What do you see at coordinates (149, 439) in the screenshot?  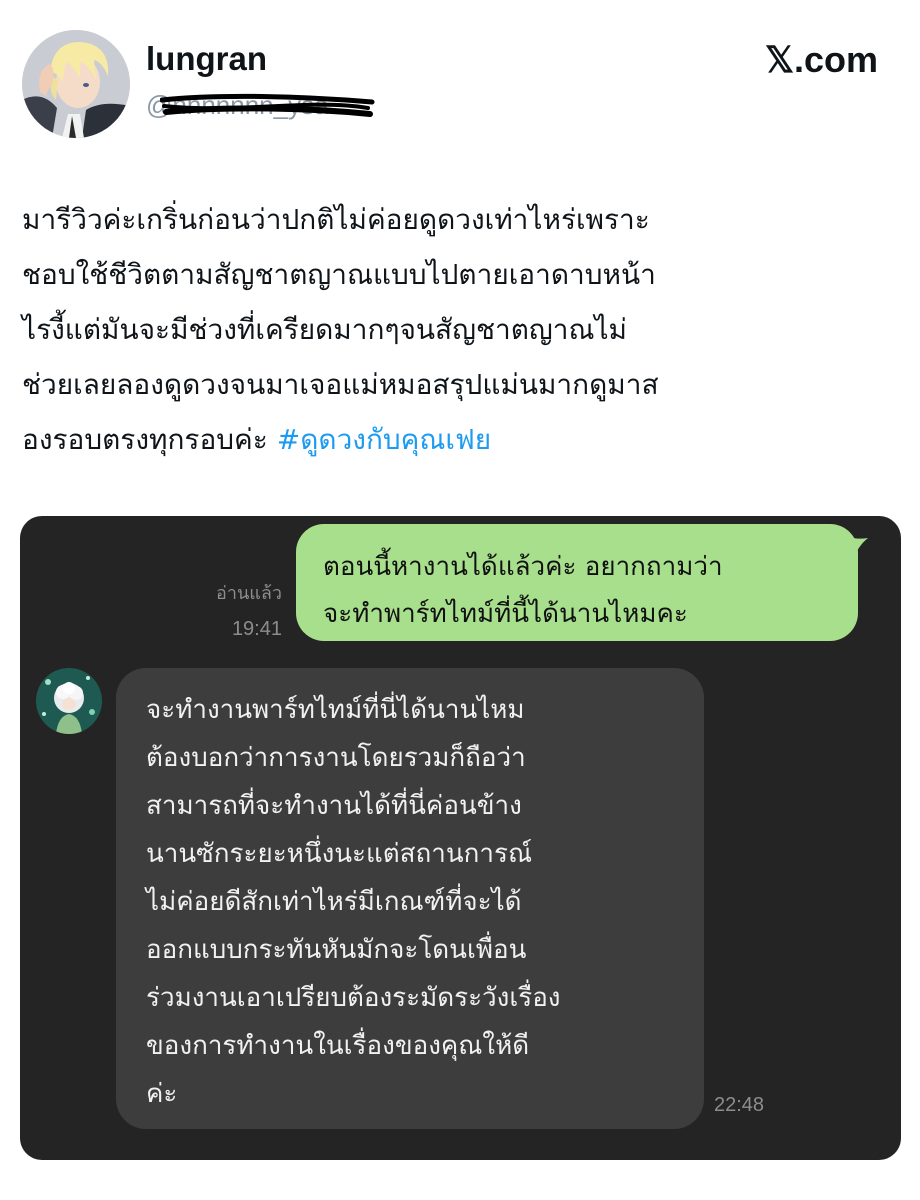 I see `tweet-line-text: องรอบตรงทุกรอบค่ะ` at bounding box center [149, 439].